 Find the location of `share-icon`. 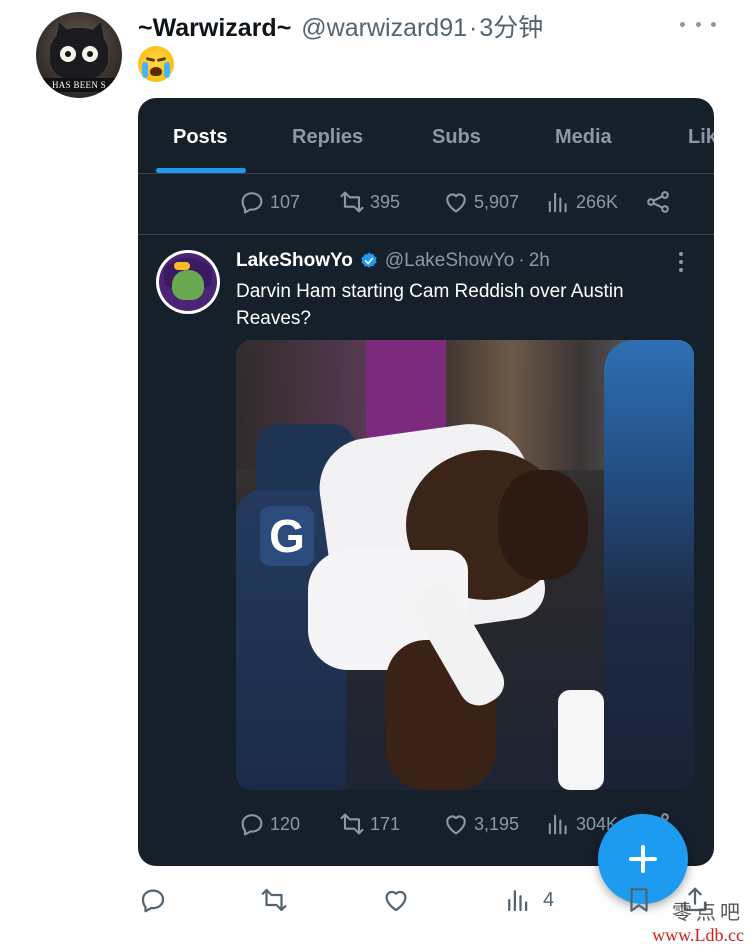

share-icon is located at coordinates (658, 202).